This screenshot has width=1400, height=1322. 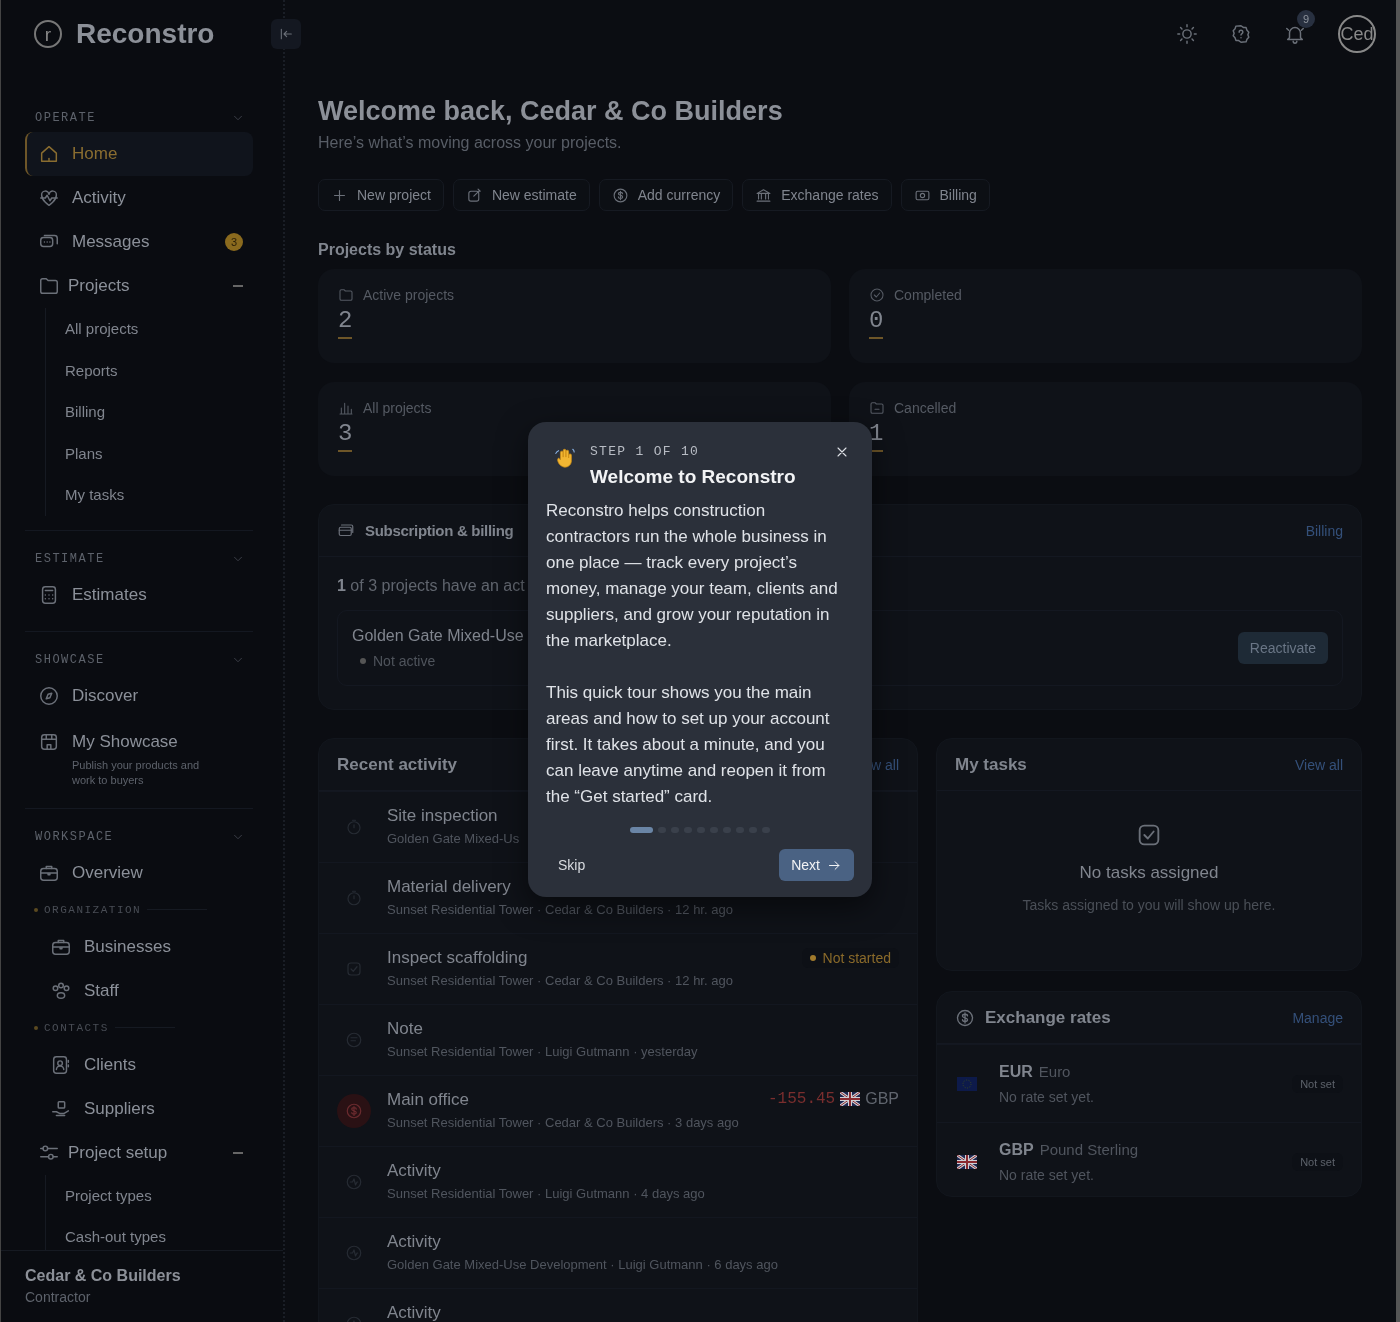 What do you see at coordinates (139, 594) in the screenshot?
I see `nav-item: Estimates` at bounding box center [139, 594].